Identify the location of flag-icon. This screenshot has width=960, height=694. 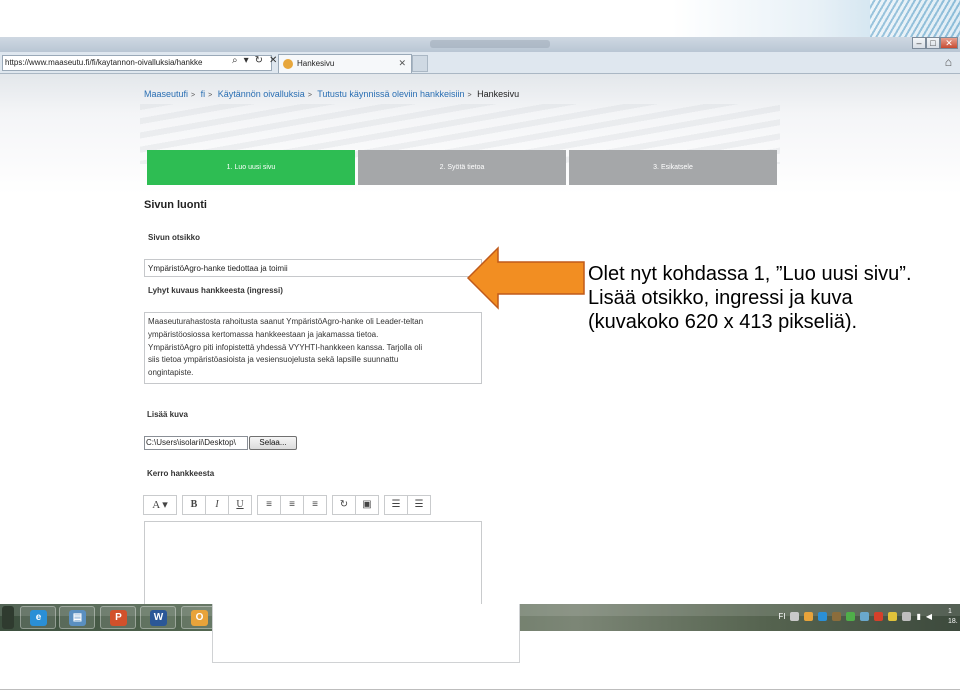
(893, 616).